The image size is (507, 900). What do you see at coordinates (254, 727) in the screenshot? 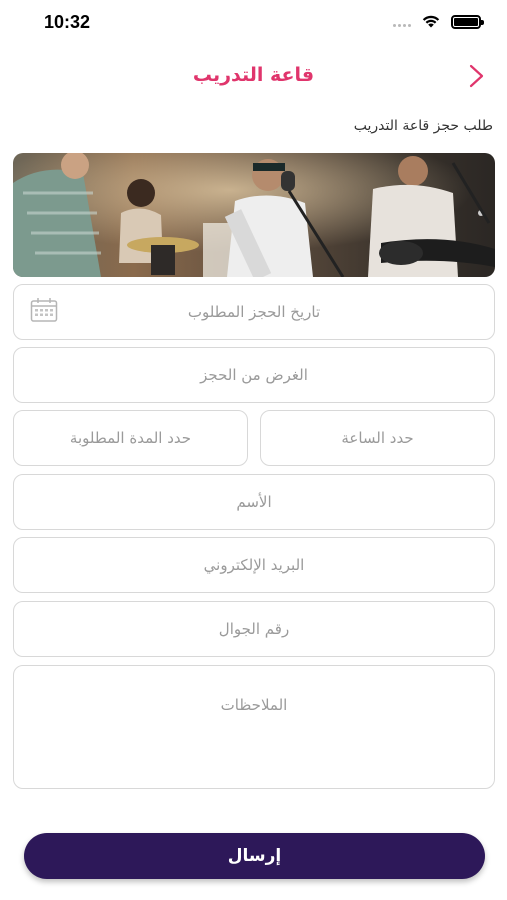
I see `notes-field: الملاحظات` at bounding box center [254, 727].